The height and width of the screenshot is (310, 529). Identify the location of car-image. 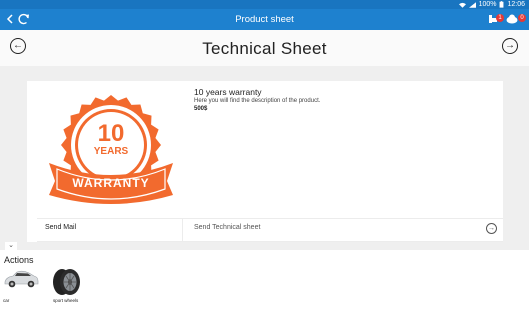
(21, 279).